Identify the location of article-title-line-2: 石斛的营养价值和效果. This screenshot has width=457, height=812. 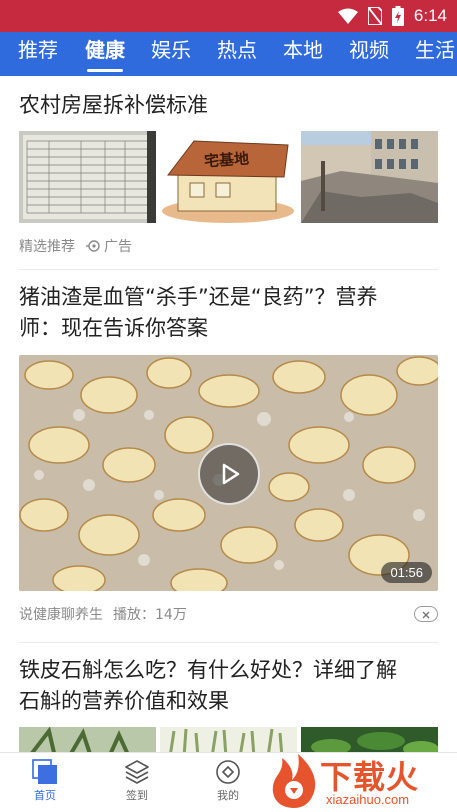
(124, 701).